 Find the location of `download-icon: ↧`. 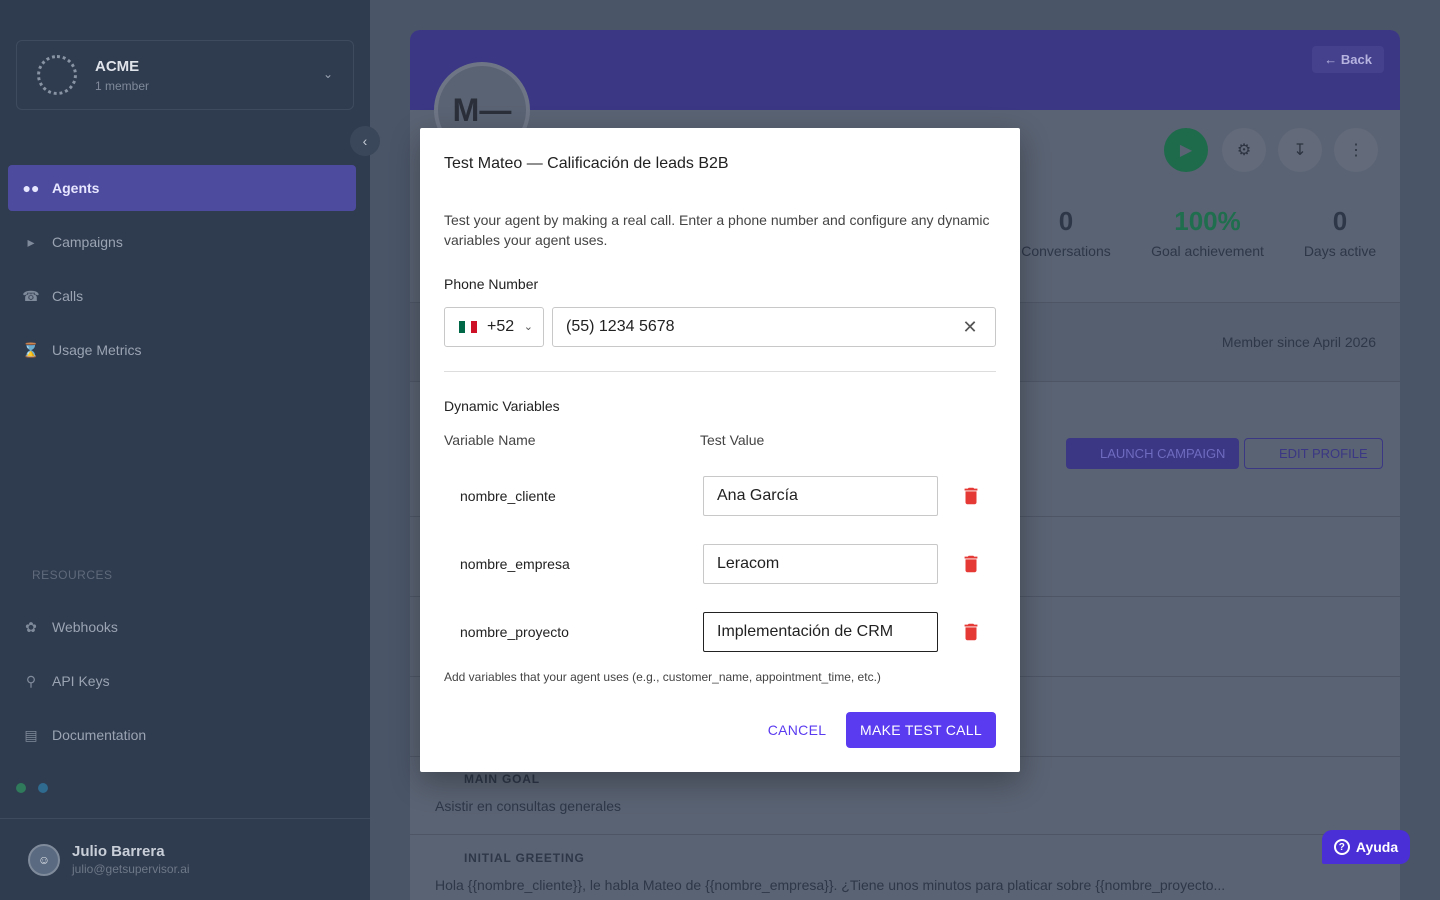

download-icon: ↧ is located at coordinates (1300, 150).